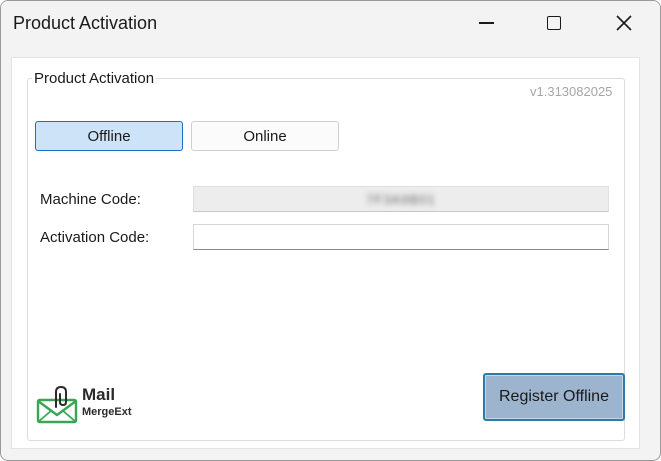 The width and height of the screenshot is (661, 461). What do you see at coordinates (94, 78) in the screenshot?
I see `groupbox-legend: Product Activation` at bounding box center [94, 78].